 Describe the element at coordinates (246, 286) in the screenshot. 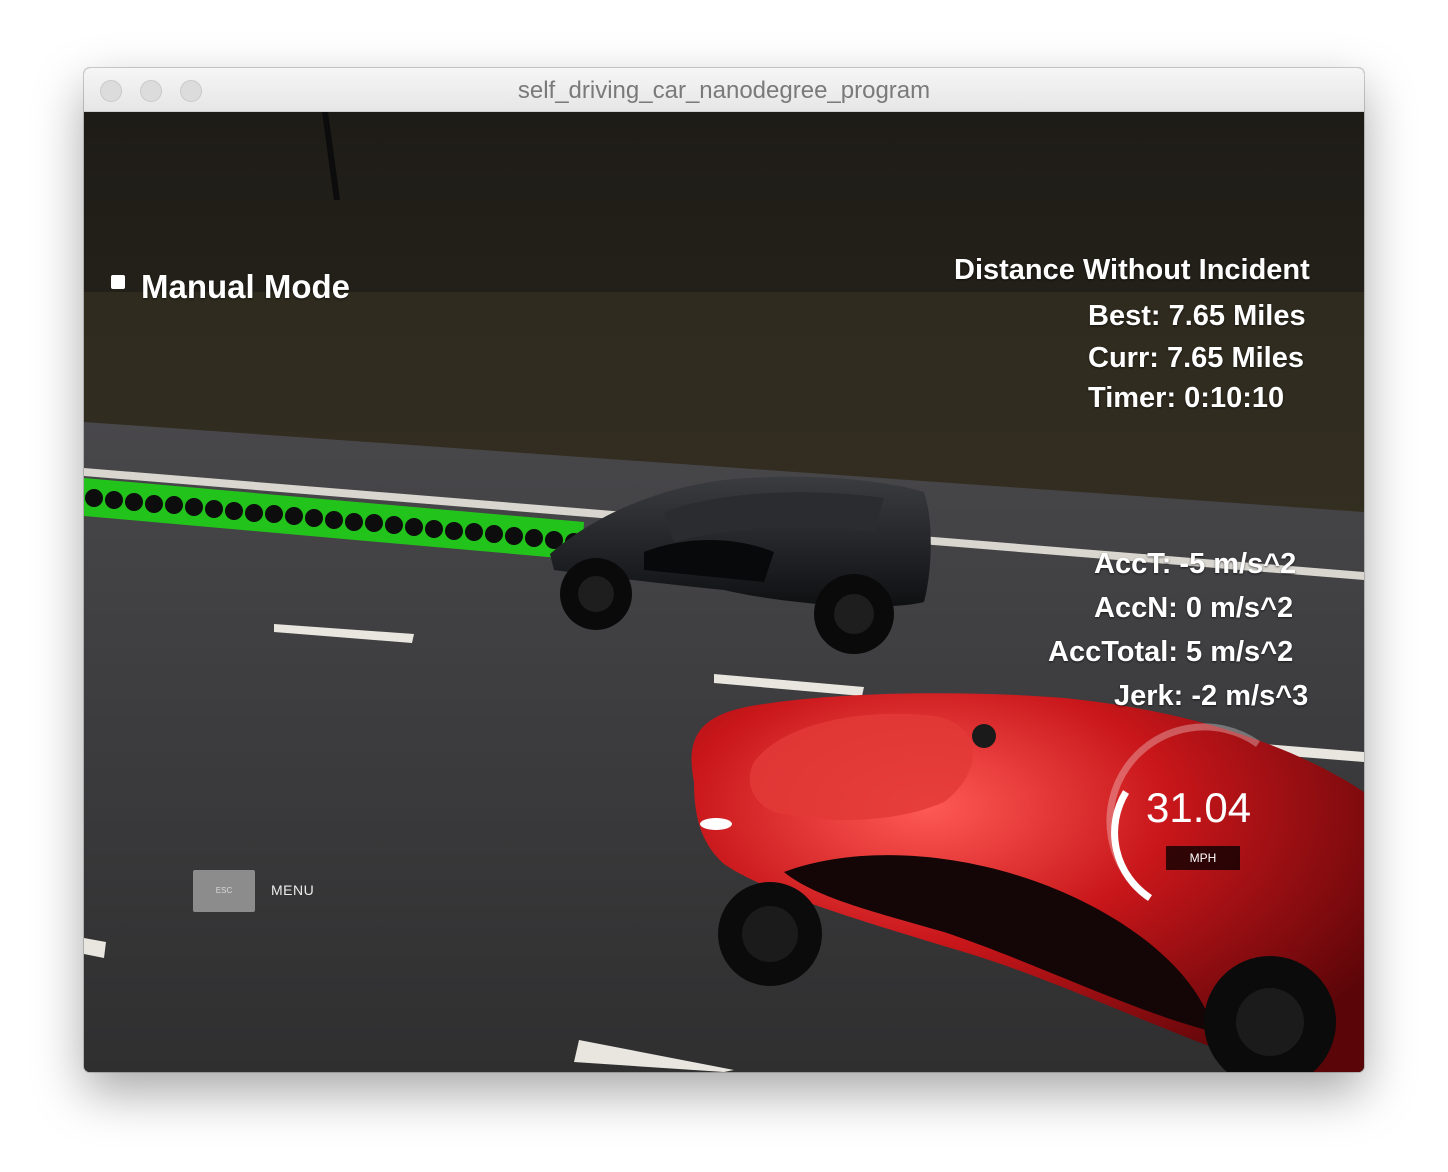

I see `manual-mode-label: Manual Mode` at that location.